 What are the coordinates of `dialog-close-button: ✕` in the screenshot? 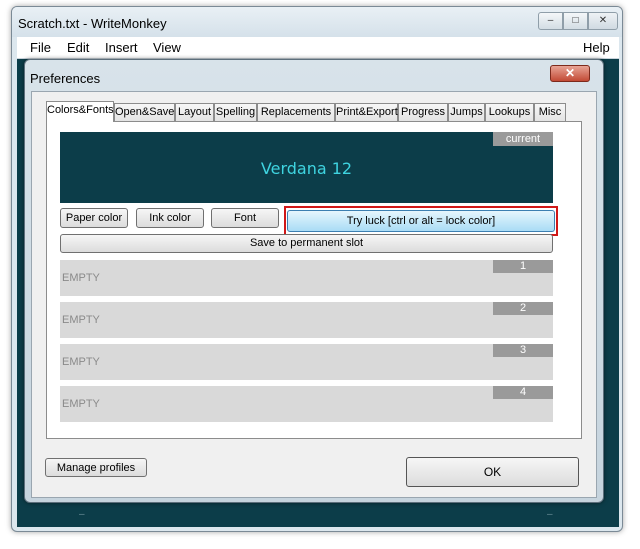 It's located at (570, 73).